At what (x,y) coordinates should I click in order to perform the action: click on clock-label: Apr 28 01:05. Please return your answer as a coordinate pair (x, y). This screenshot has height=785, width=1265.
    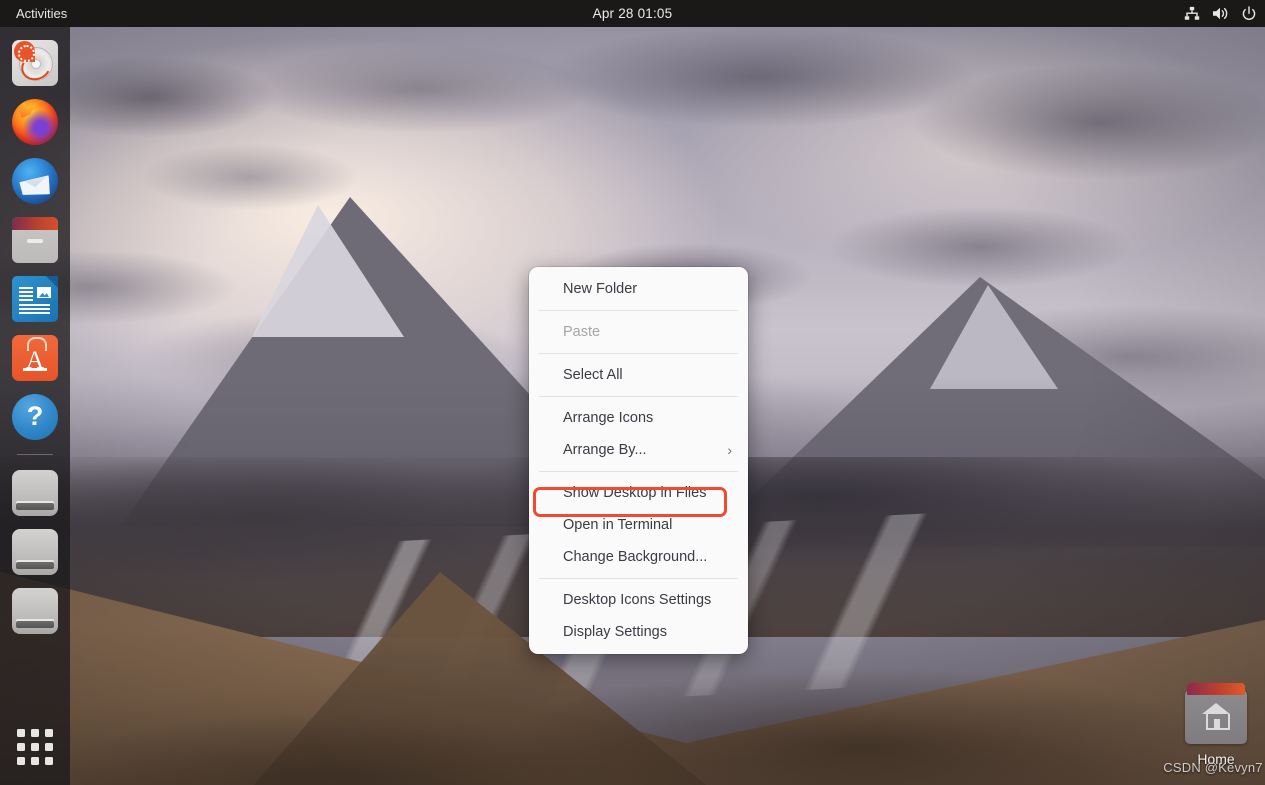
    Looking at the image, I should click on (633, 13).